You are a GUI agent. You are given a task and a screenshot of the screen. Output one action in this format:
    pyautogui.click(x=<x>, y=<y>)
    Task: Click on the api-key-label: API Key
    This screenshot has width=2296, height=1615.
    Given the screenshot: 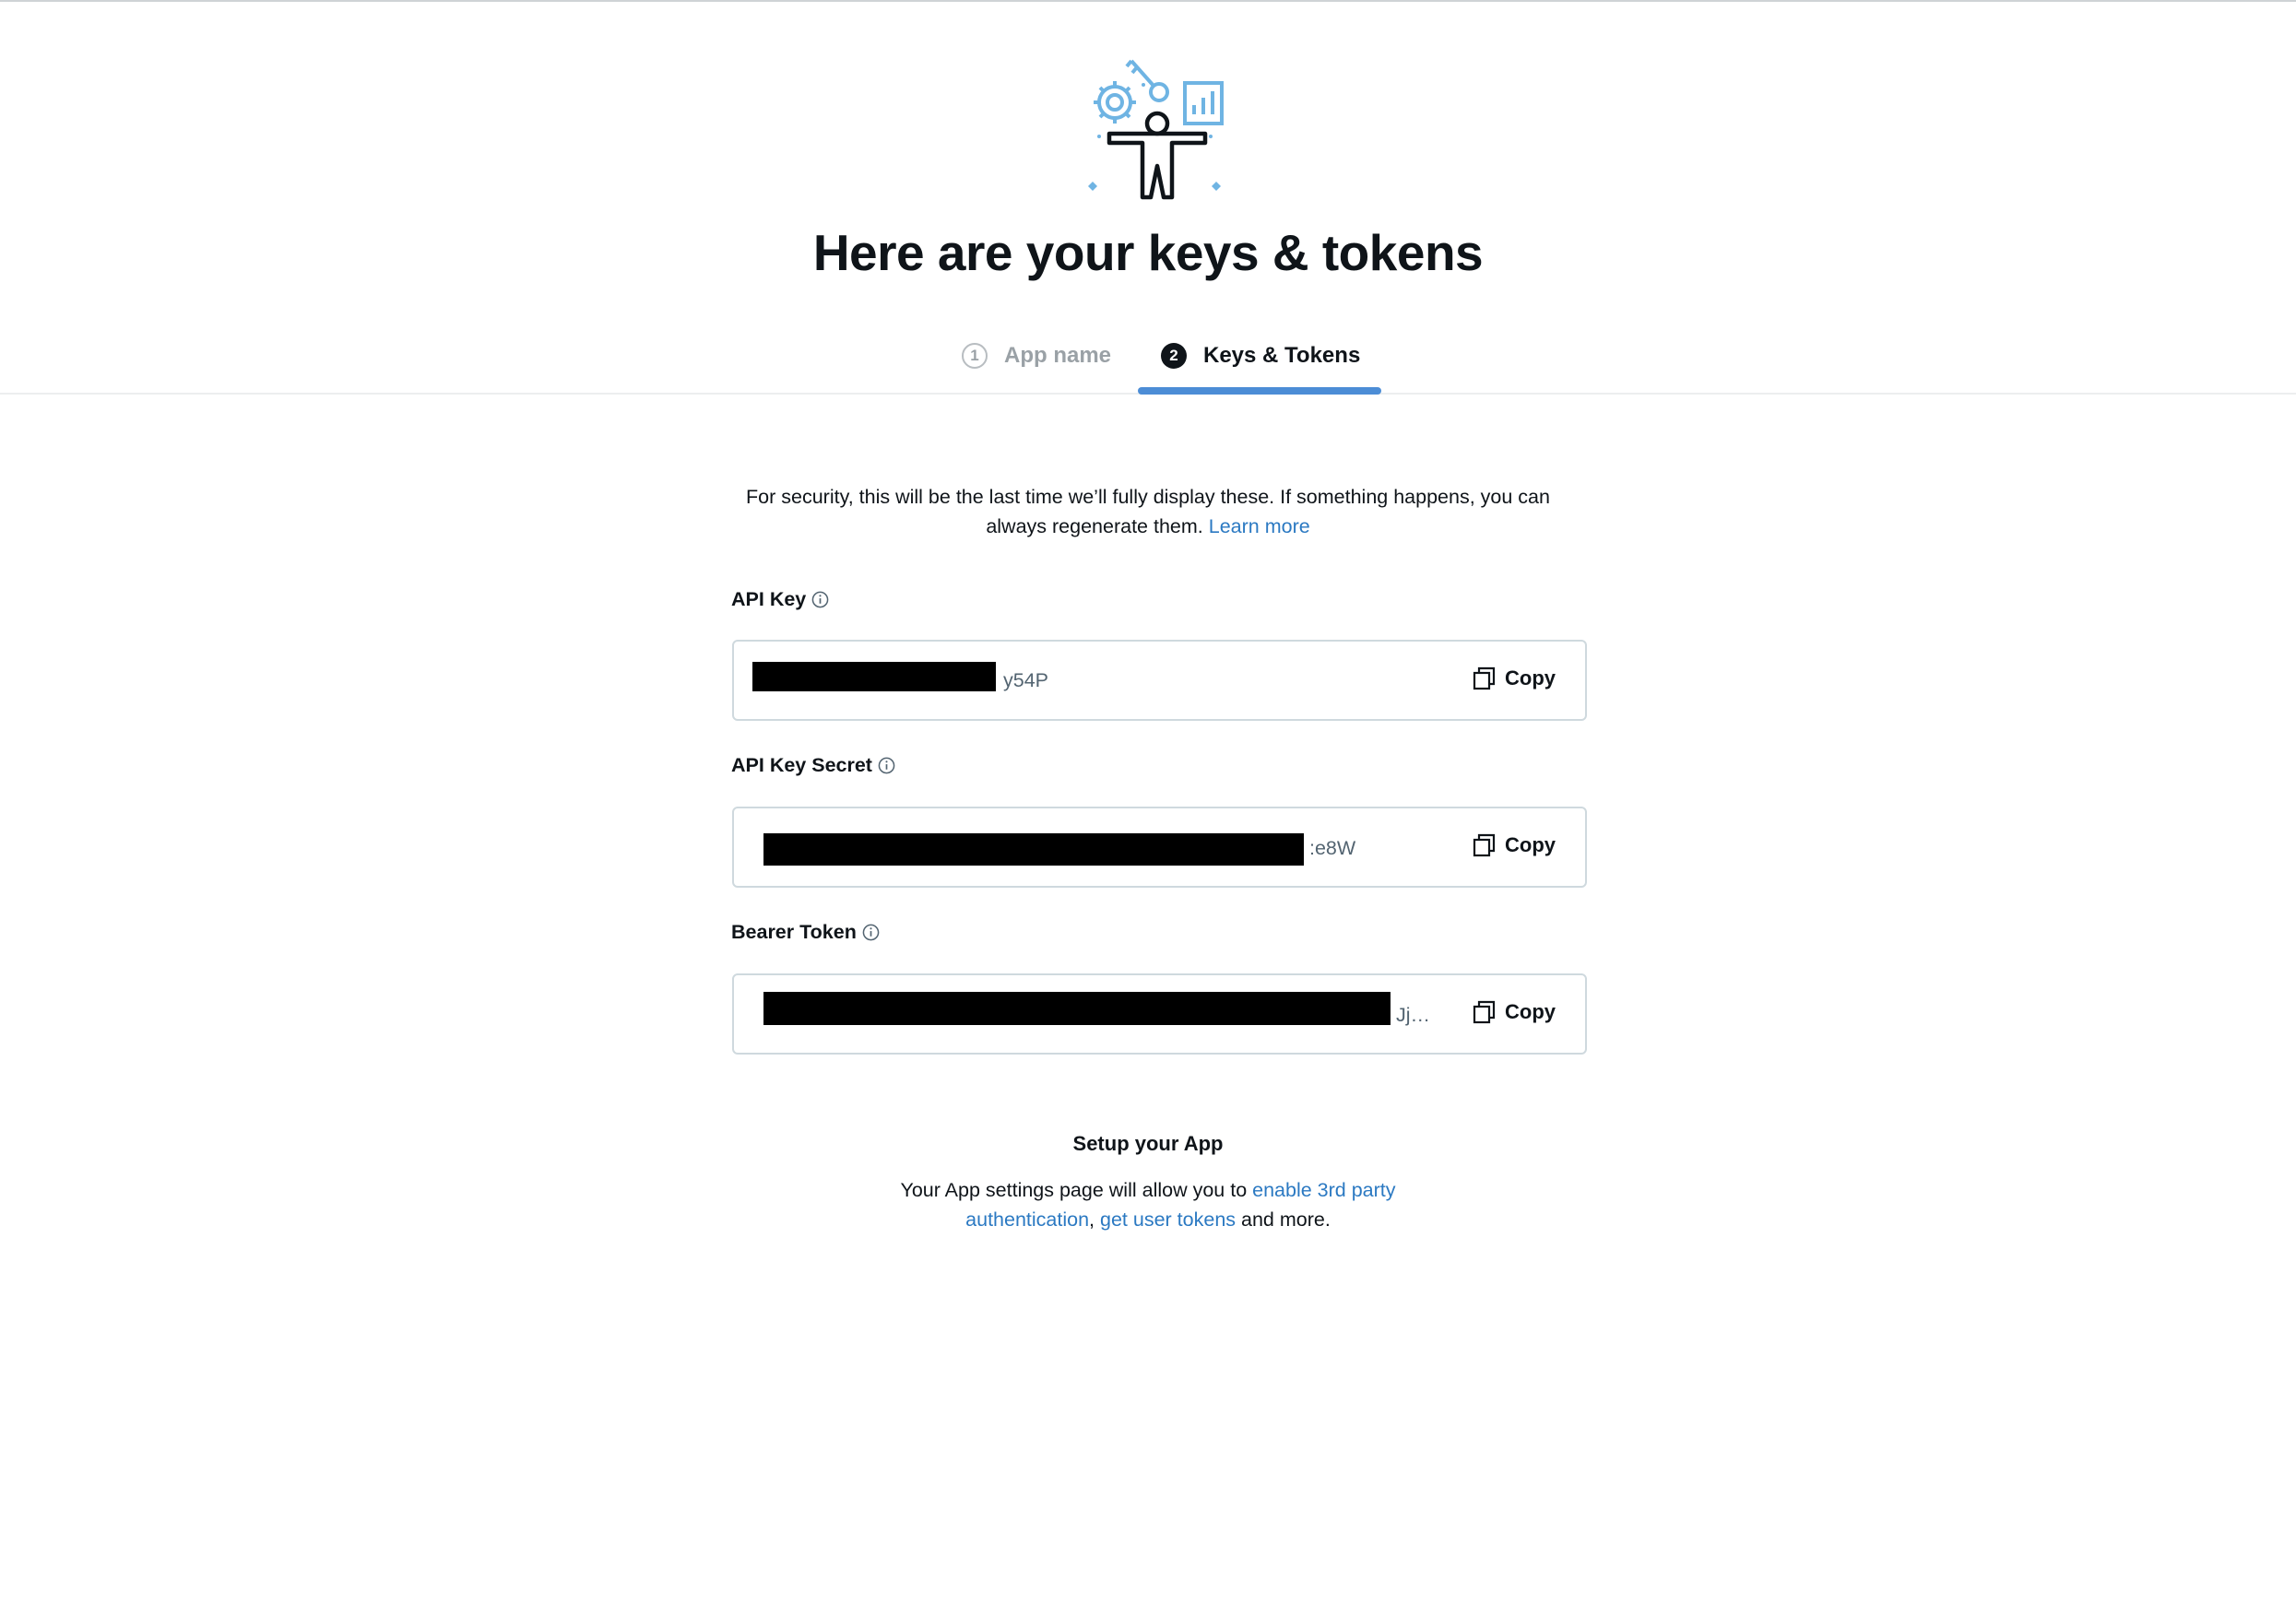 What is the action you would take?
    pyautogui.click(x=780, y=599)
    